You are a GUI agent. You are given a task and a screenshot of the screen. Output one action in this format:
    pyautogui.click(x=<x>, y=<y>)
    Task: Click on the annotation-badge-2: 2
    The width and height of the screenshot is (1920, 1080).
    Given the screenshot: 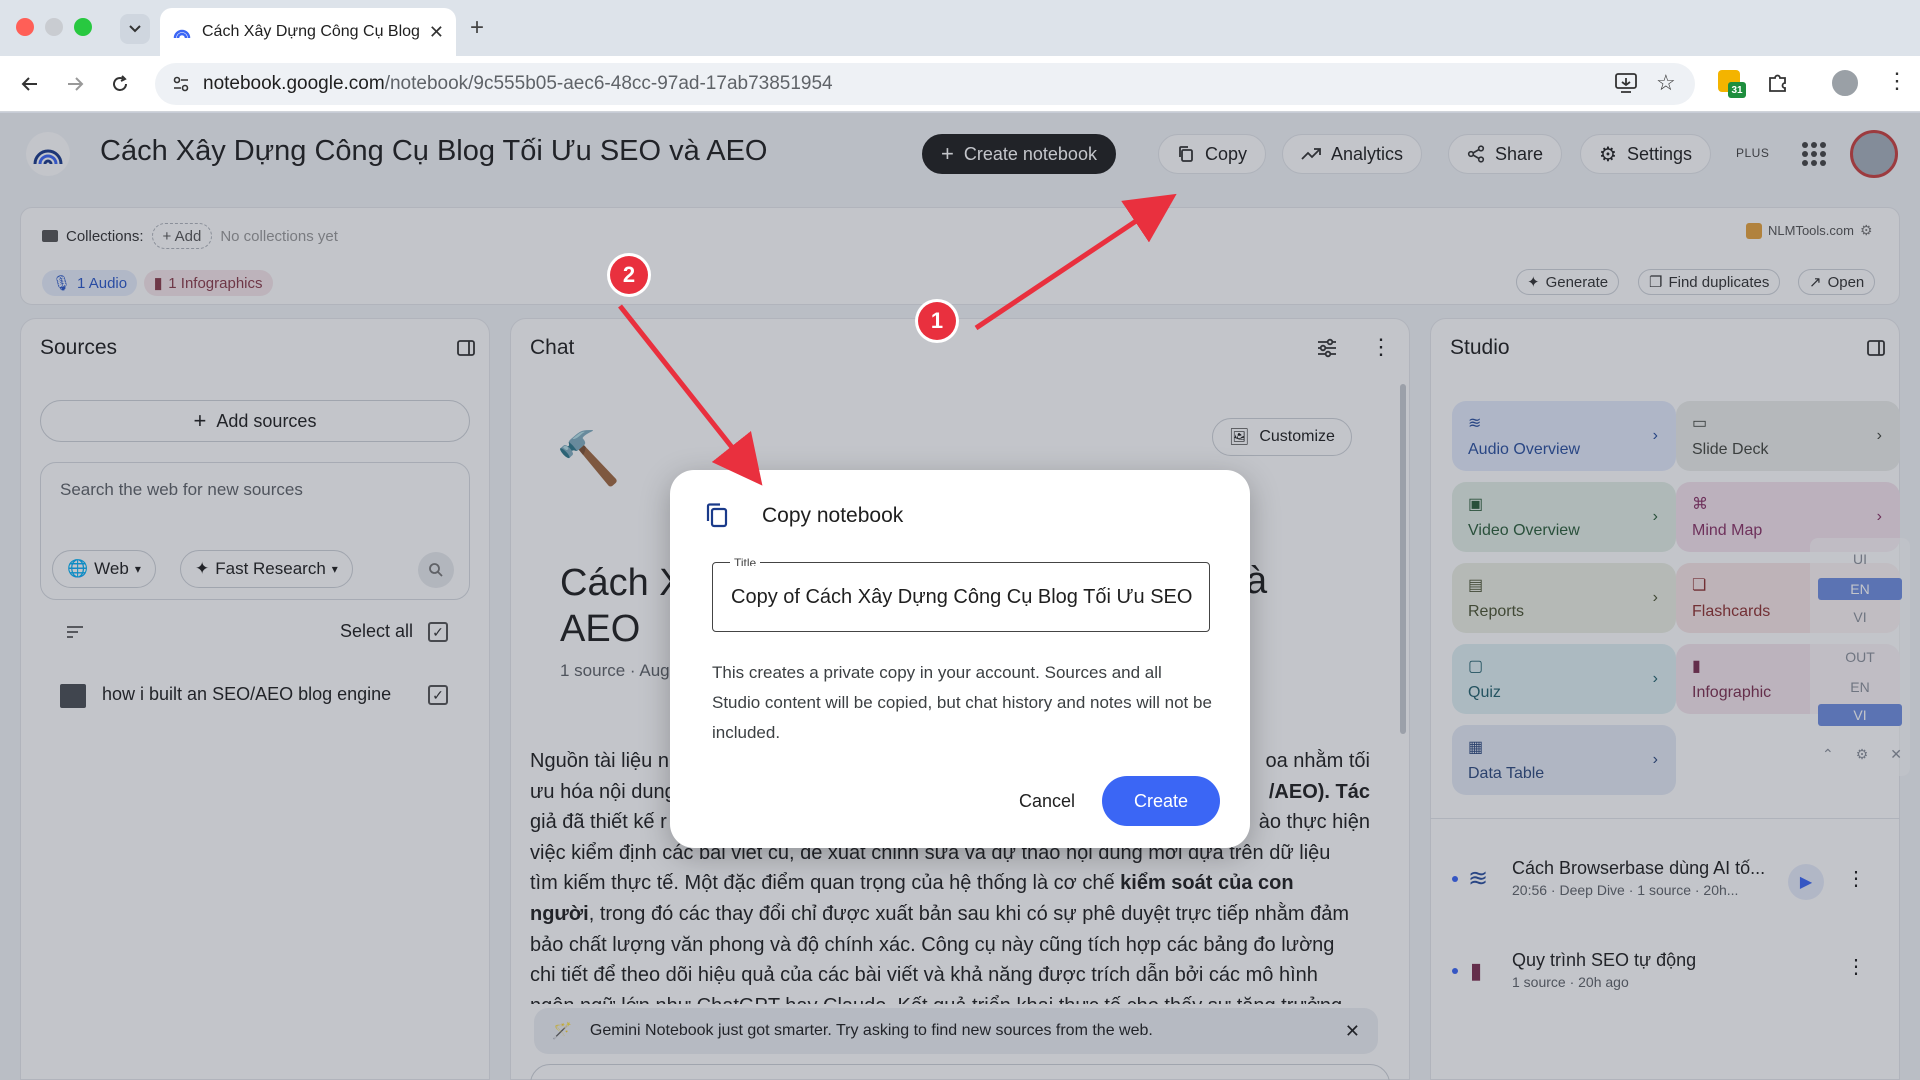 What is the action you would take?
    pyautogui.click(x=629, y=275)
    